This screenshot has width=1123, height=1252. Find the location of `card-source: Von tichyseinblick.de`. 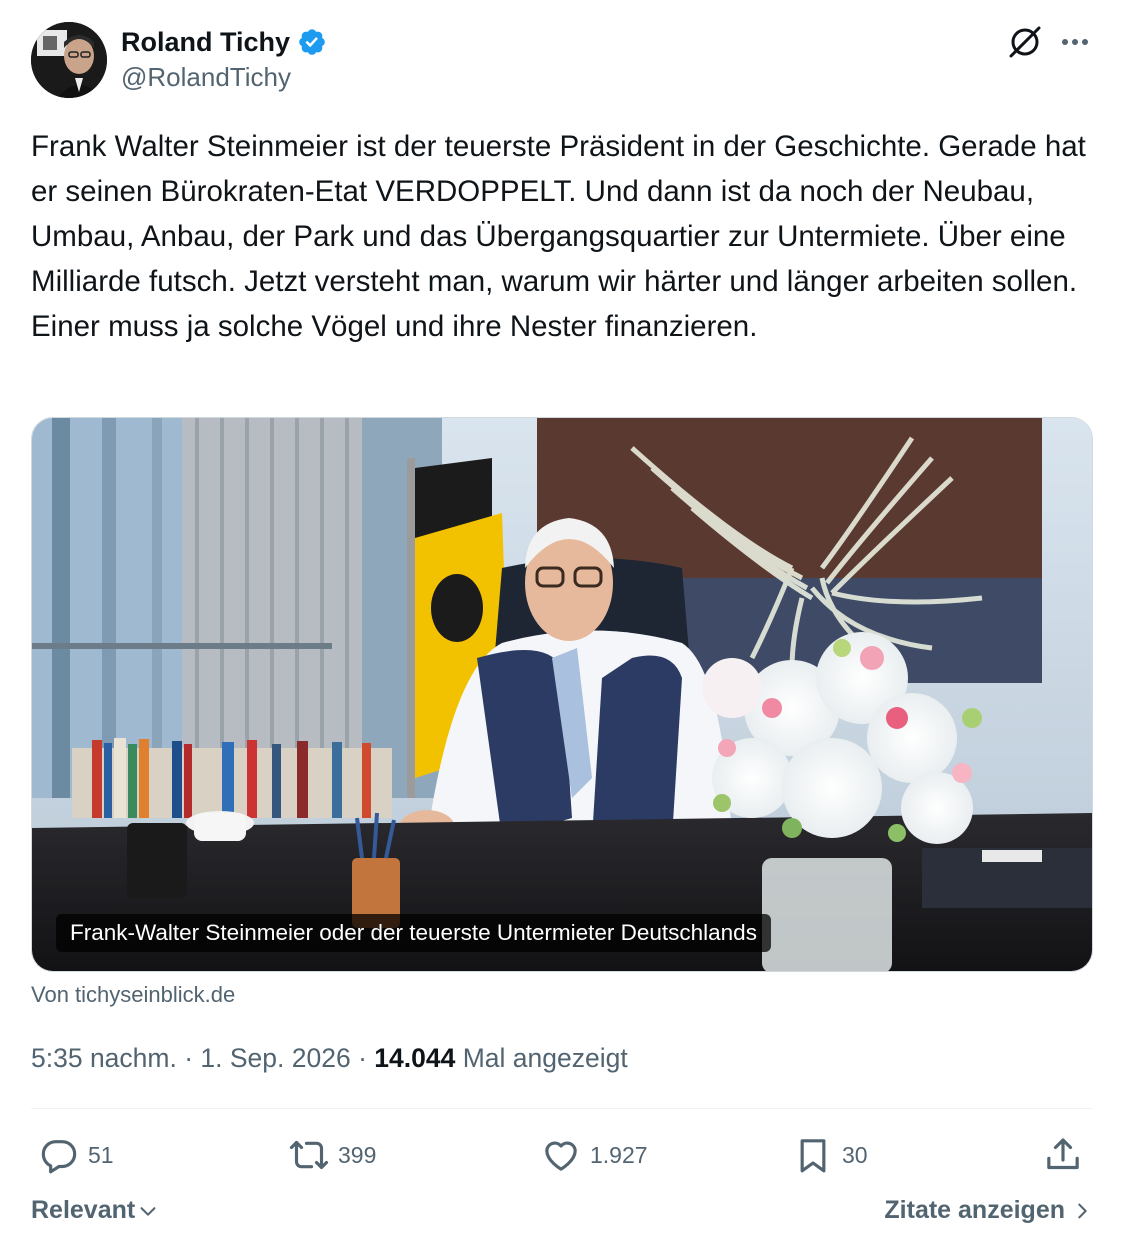

card-source: Von tichyseinblick.de is located at coordinates (133, 995).